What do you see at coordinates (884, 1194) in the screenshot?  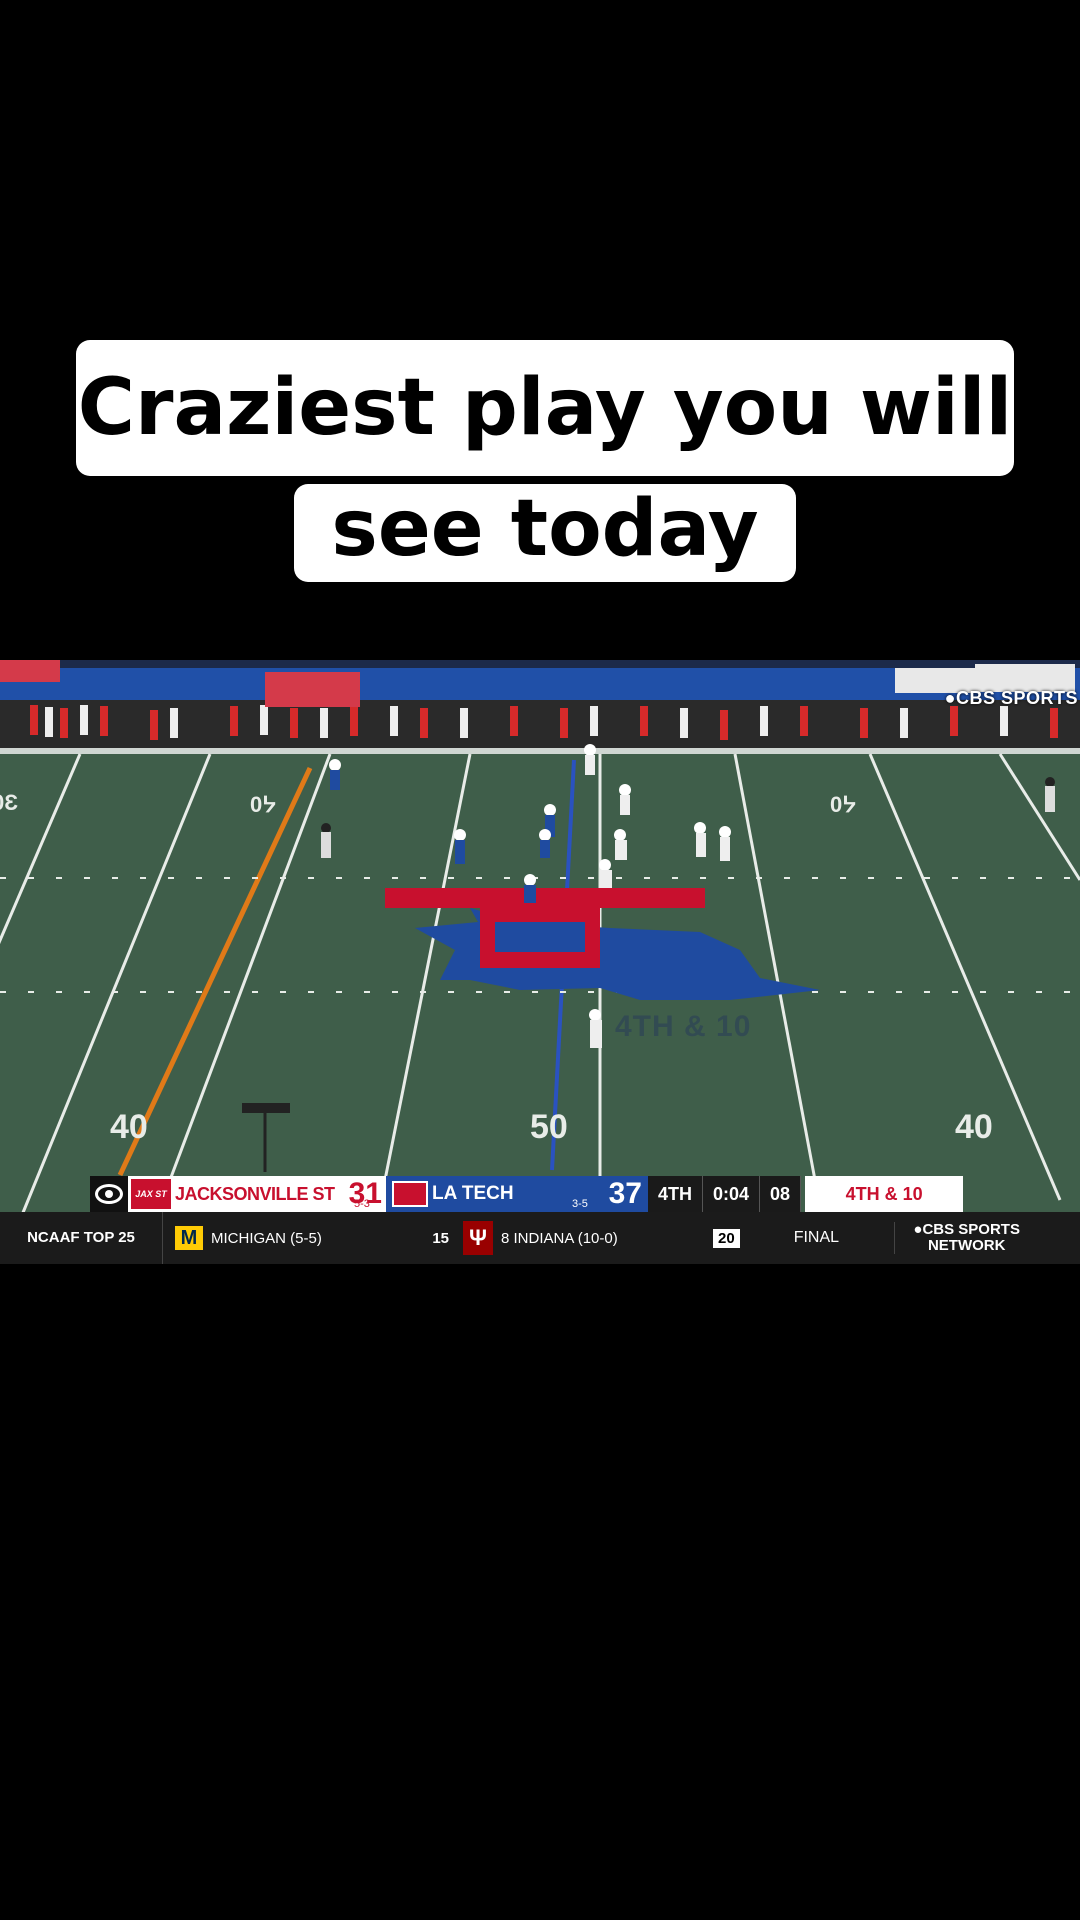 I see `down-distance: 4TH & 10` at bounding box center [884, 1194].